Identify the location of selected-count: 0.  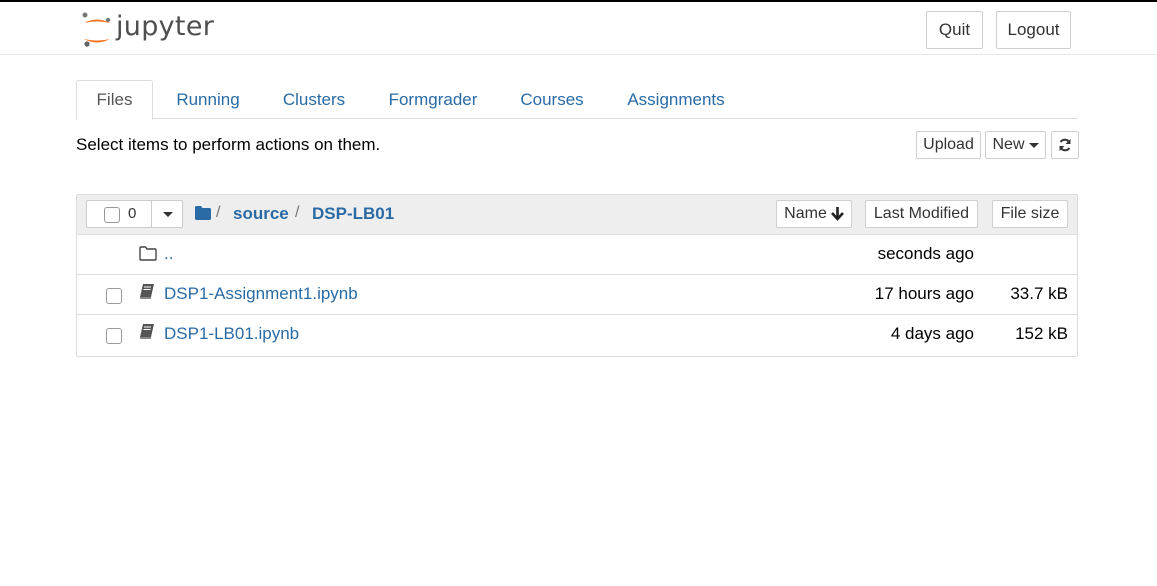
(132, 213).